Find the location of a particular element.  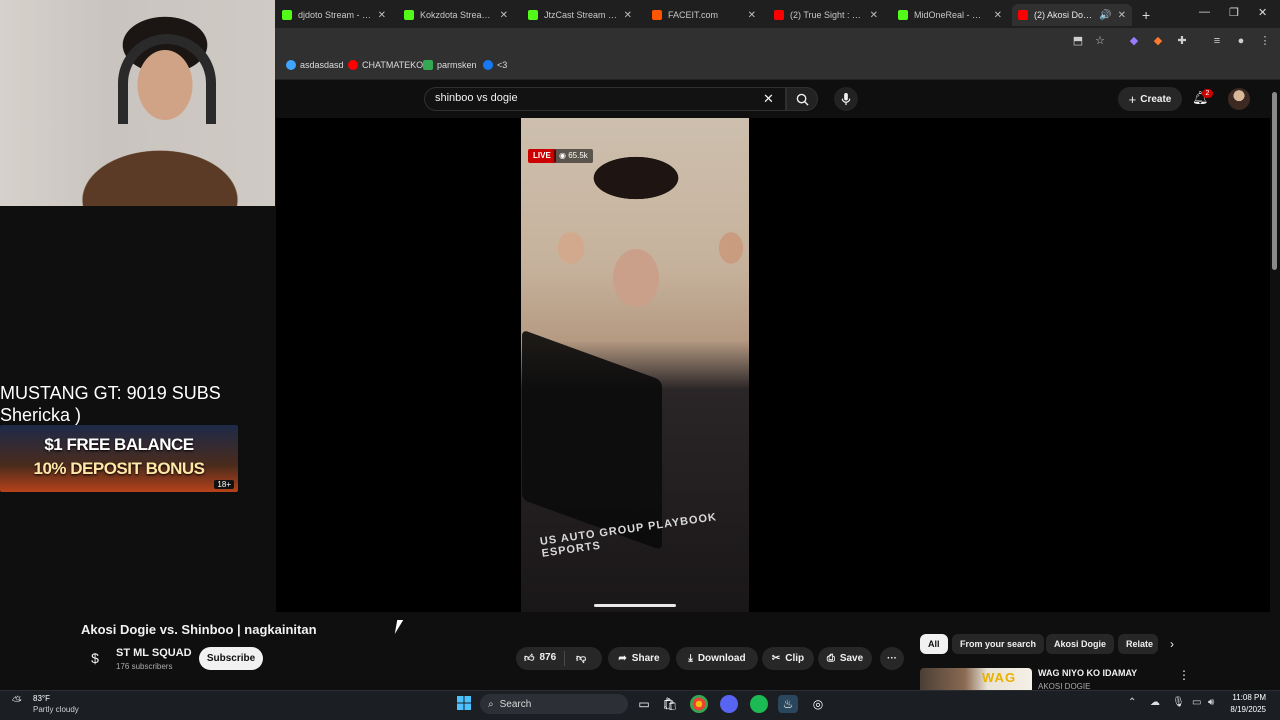

browser-tab-active: (2) Akosi Dogie v 🔊 ✕ is located at coordinates (1072, 15).